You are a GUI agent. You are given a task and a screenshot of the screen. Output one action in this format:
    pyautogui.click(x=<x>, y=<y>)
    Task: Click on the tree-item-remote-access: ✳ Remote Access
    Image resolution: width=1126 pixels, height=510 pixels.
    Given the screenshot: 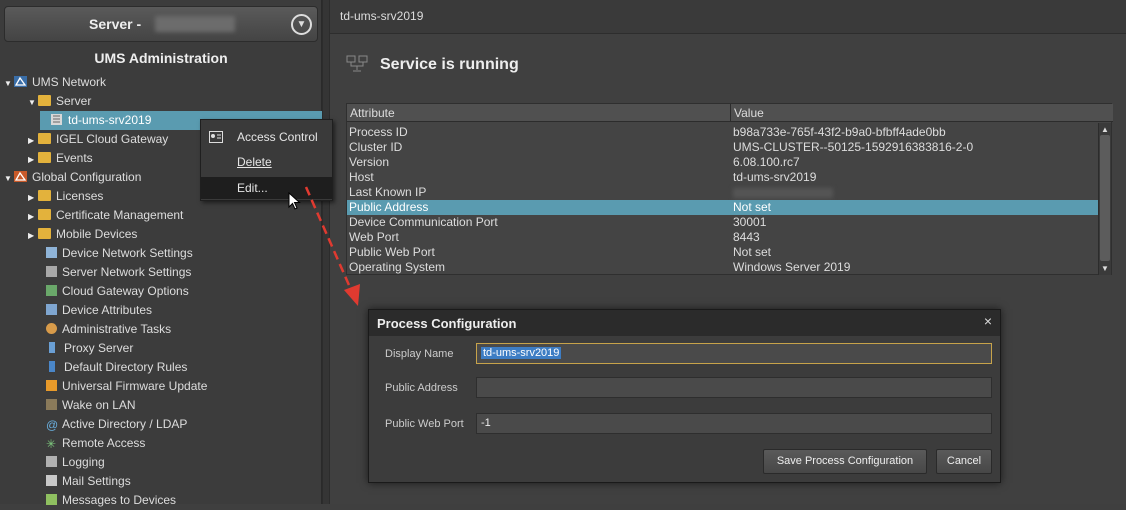 What is the action you would take?
    pyautogui.click(x=95, y=443)
    